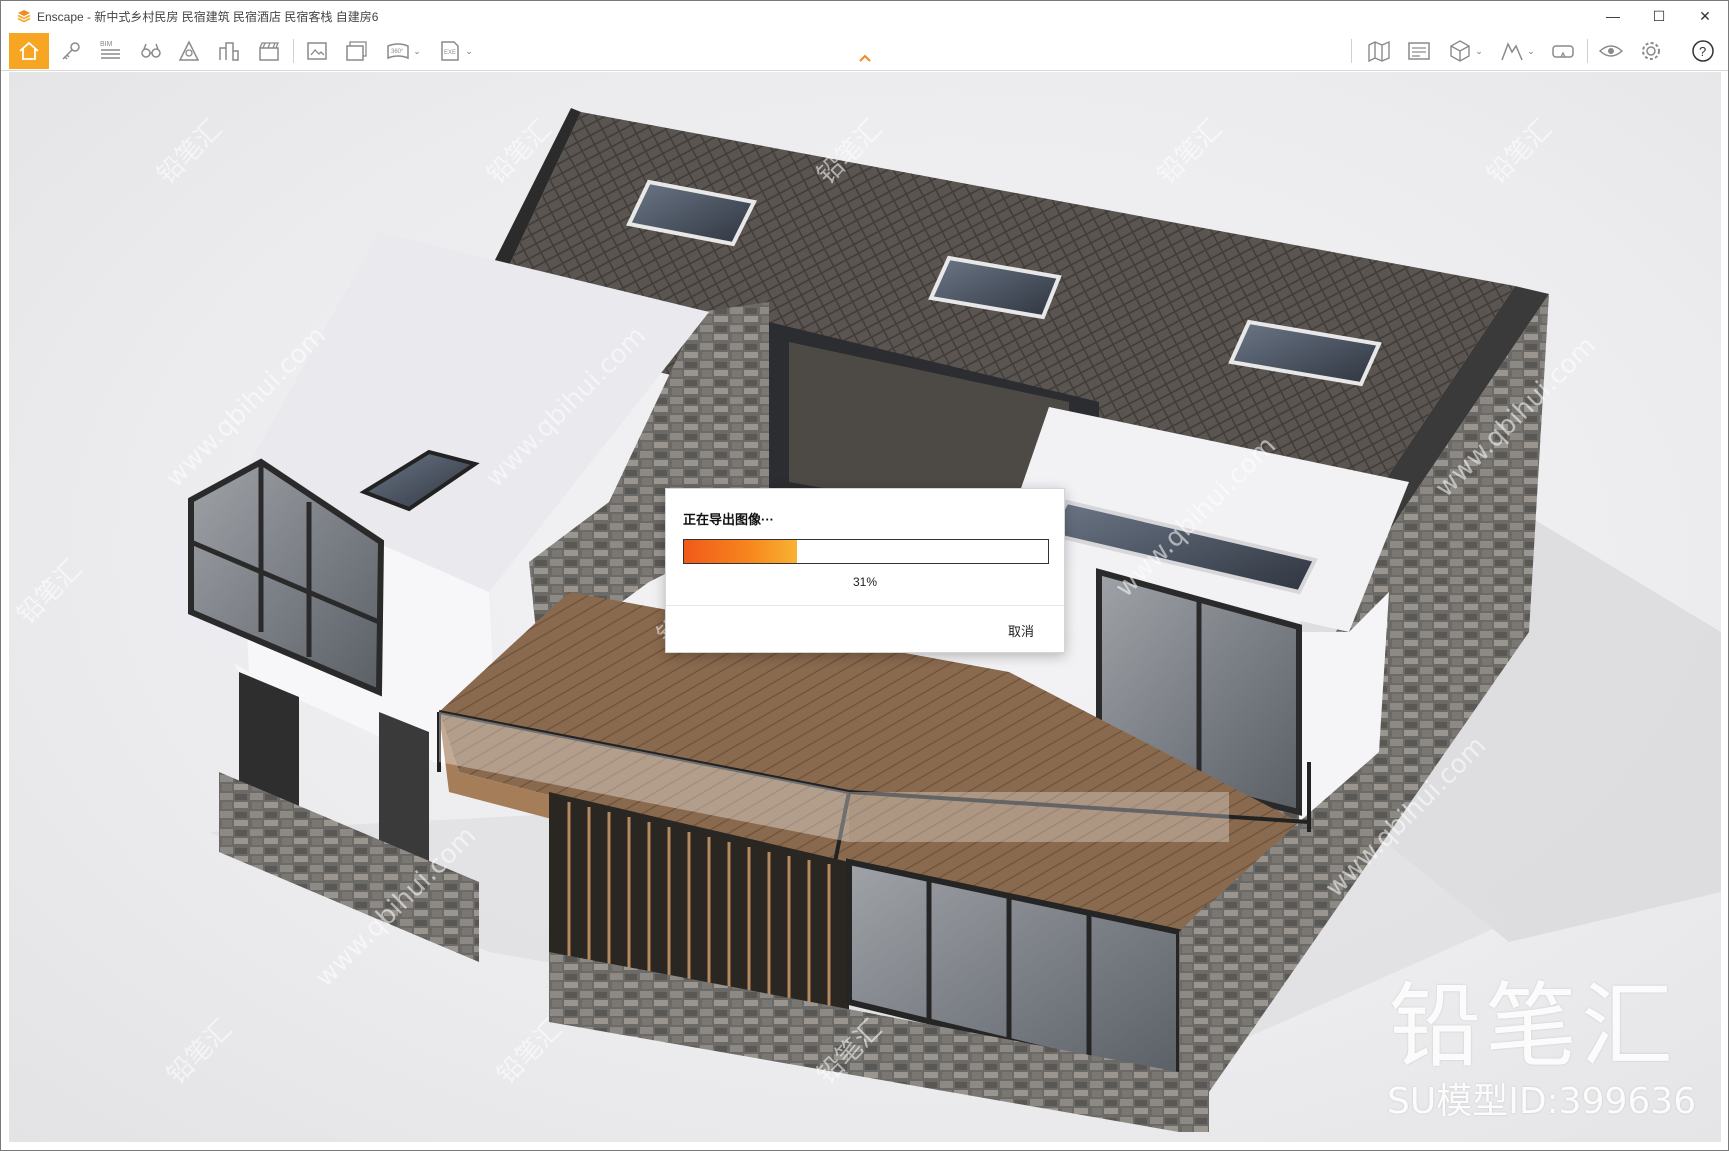  I want to click on settings-panel-icon, so click(1419, 51).